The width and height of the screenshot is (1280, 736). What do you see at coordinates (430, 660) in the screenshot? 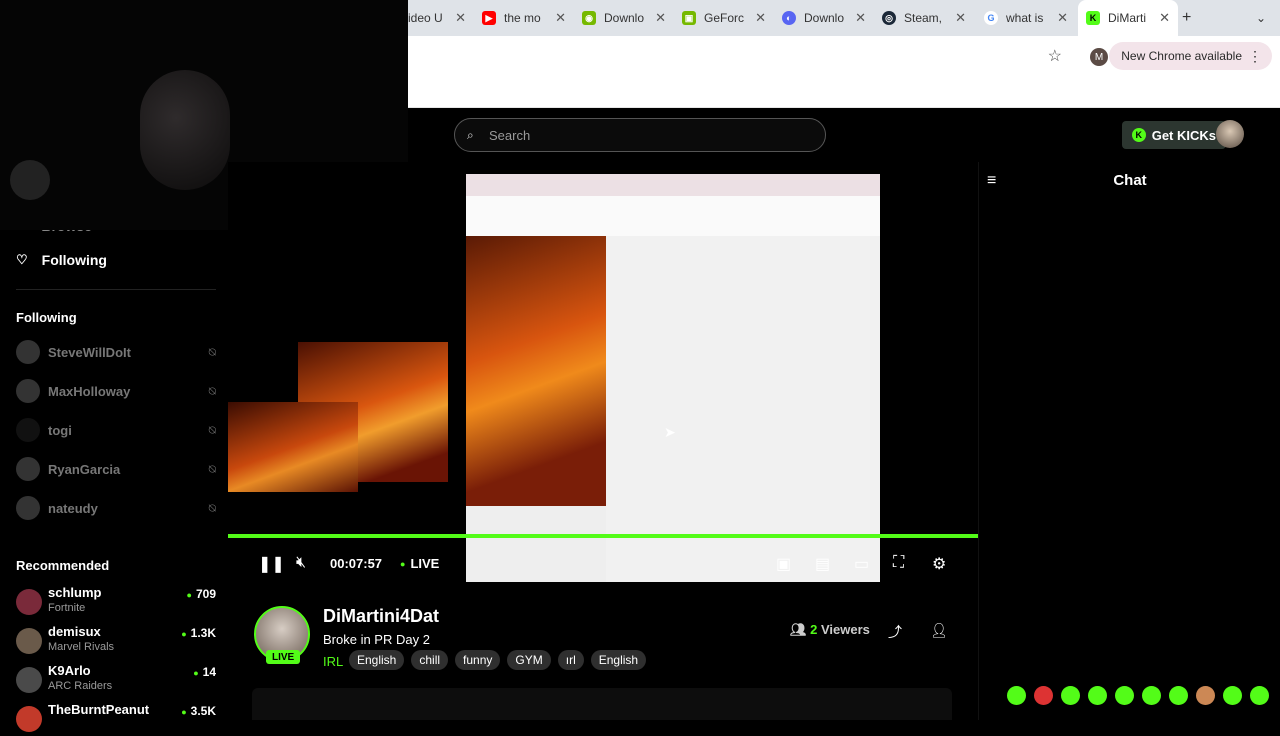
I see `tag: chill` at bounding box center [430, 660].